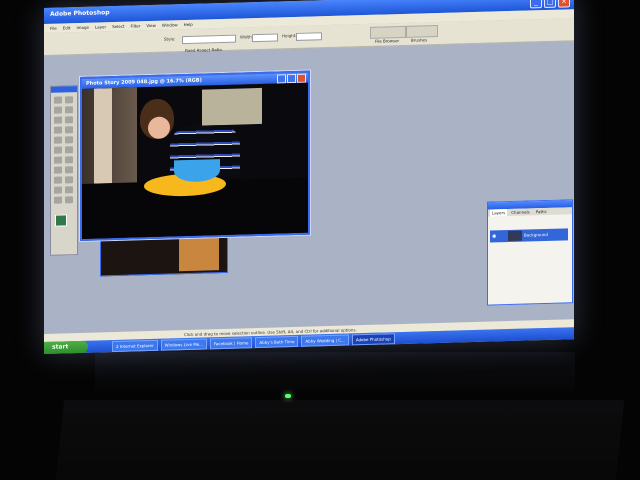  I want to click on minimize-button: _, so click(536, 4).